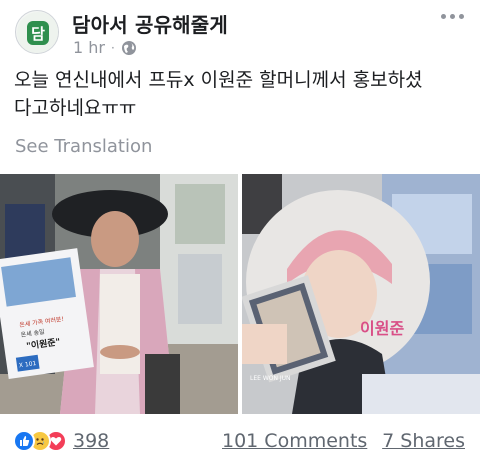  I want to click on shares-count-link: 7 Shares, so click(423, 441).